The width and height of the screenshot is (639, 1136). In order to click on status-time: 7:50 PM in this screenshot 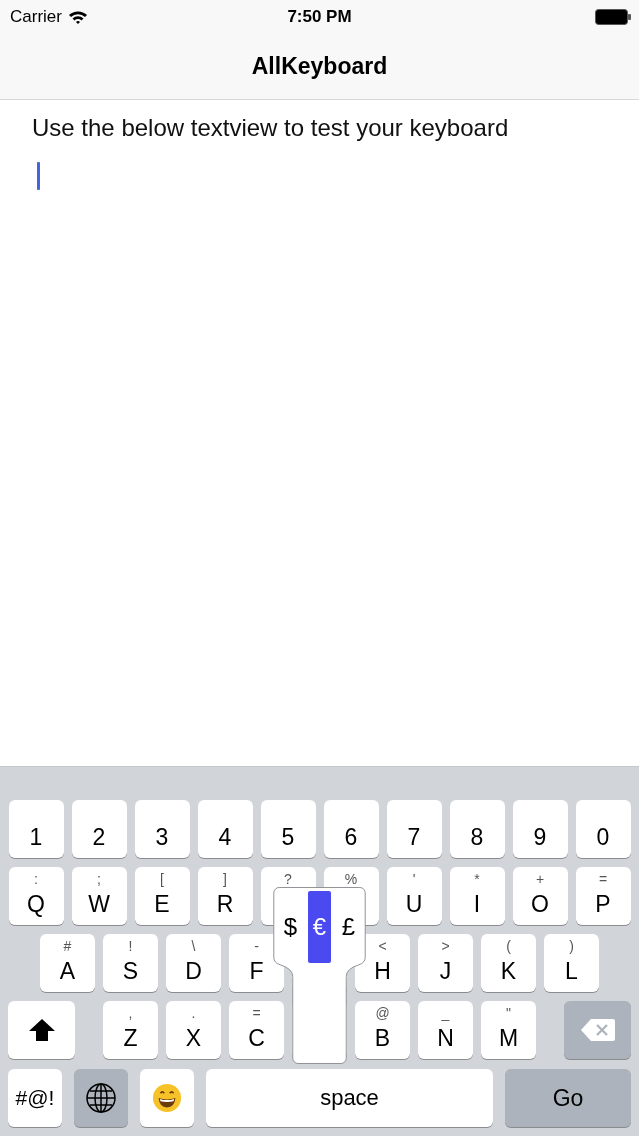, I will do `click(319, 17)`.